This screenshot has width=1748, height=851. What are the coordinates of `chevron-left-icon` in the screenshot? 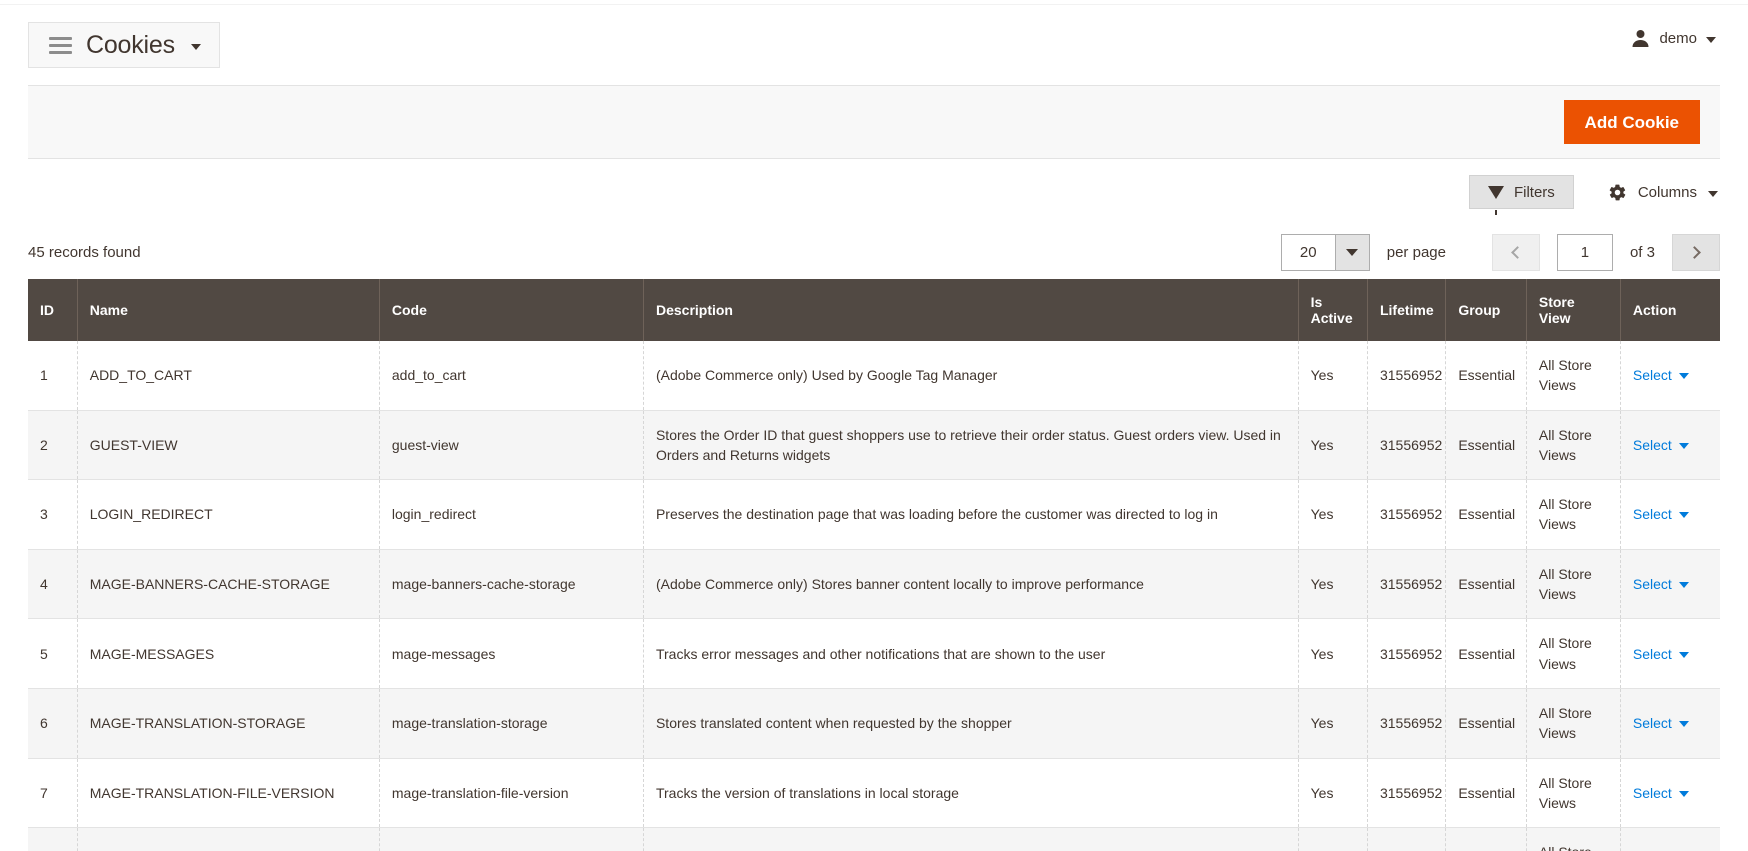 It's located at (1517, 252).